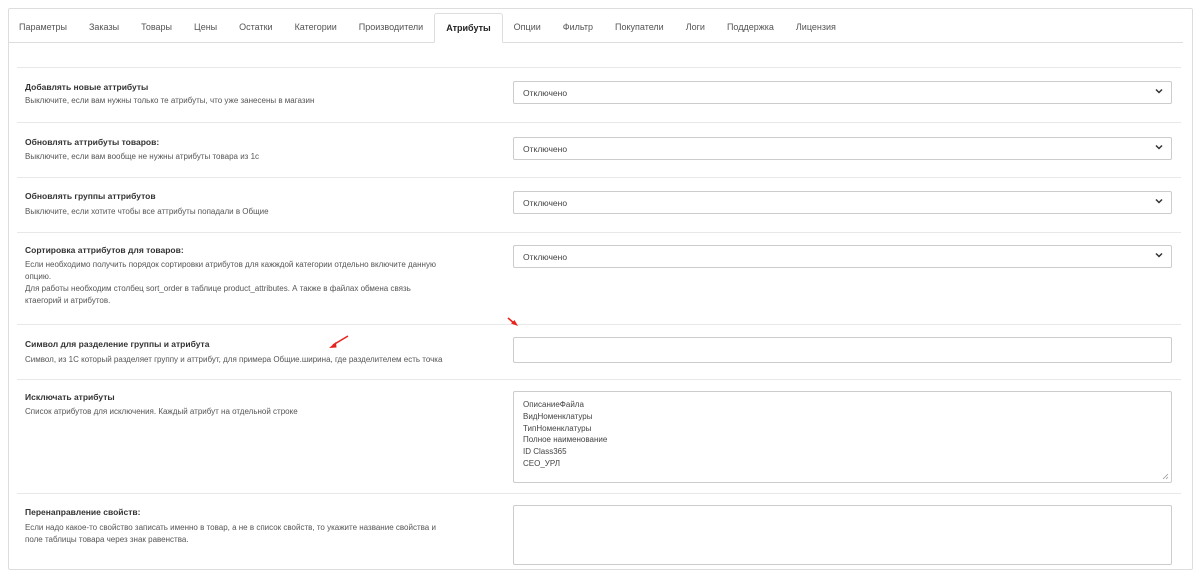 The image size is (1200, 570). I want to click on tab-parameters: Параметры, so click(43, 27).